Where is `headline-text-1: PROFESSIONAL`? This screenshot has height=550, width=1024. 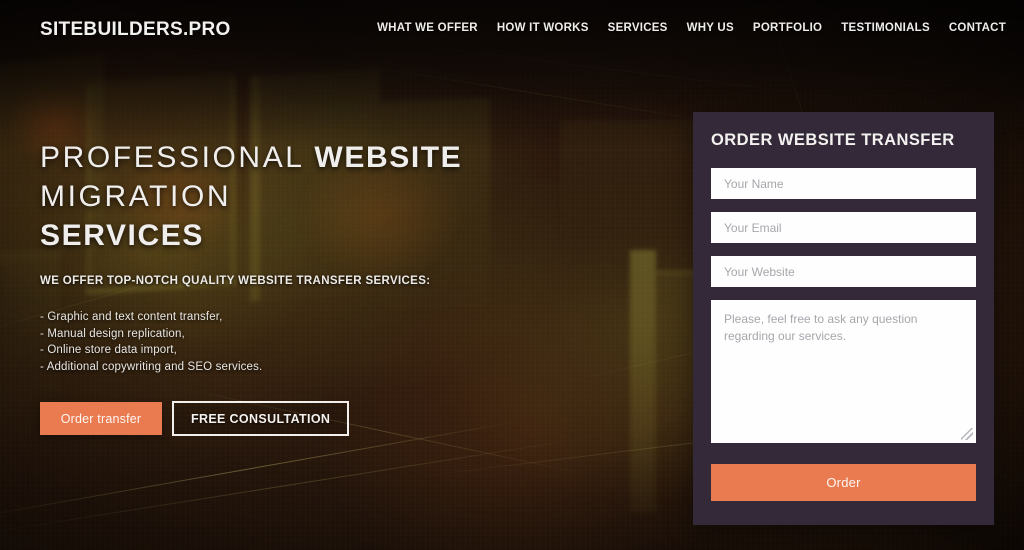 headline-text-1: PROFESSIONAL is located at coordinates (177, 157).